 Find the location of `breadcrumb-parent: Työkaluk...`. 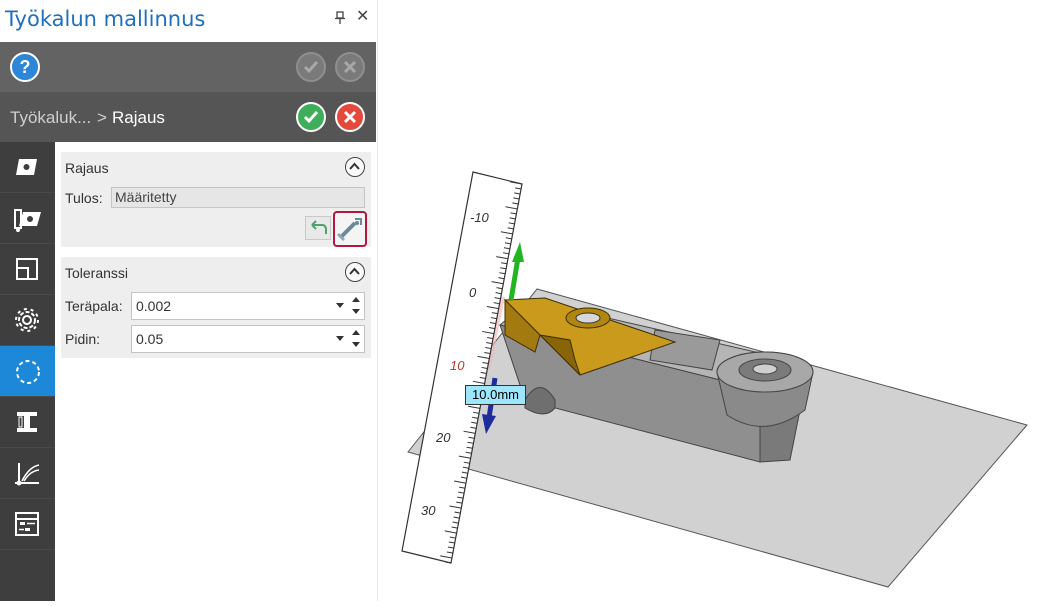

breadcrumb-parent: Työkaluk... is located at coordinates (50, 118).